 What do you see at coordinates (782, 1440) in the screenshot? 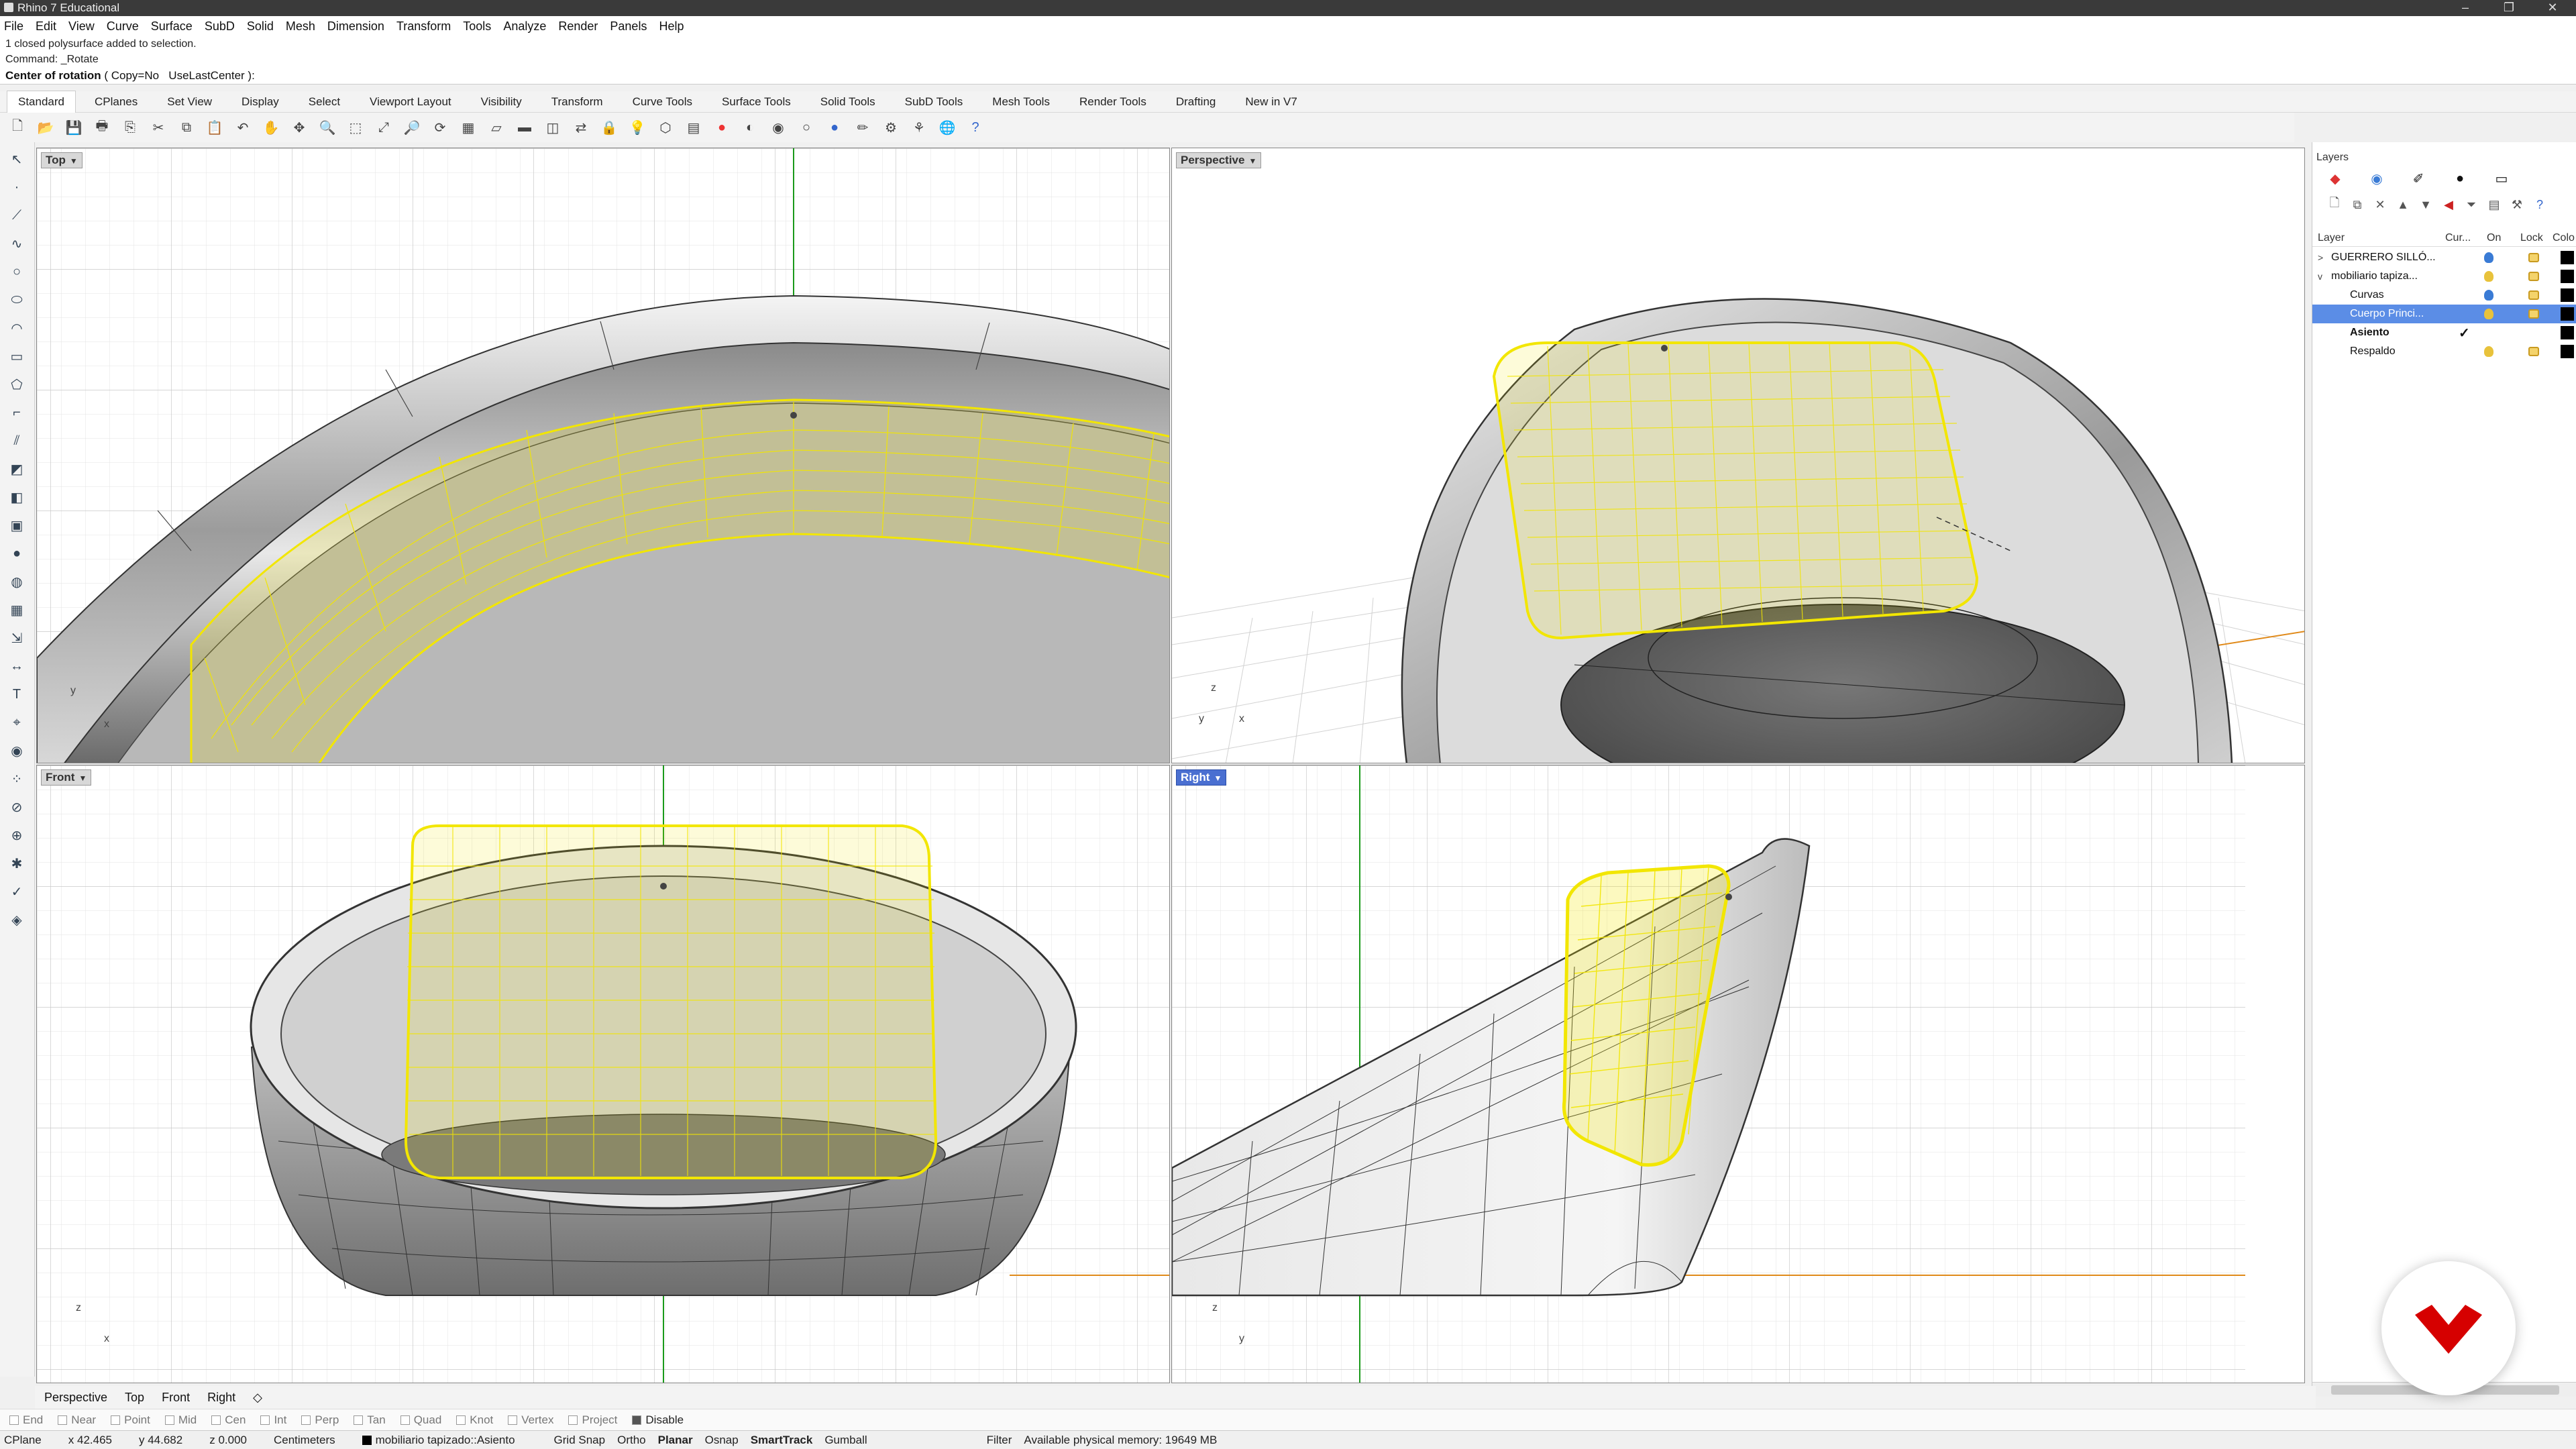
I see `status-smarttrack: SmartTrack` at bounding box center [782, 1440].